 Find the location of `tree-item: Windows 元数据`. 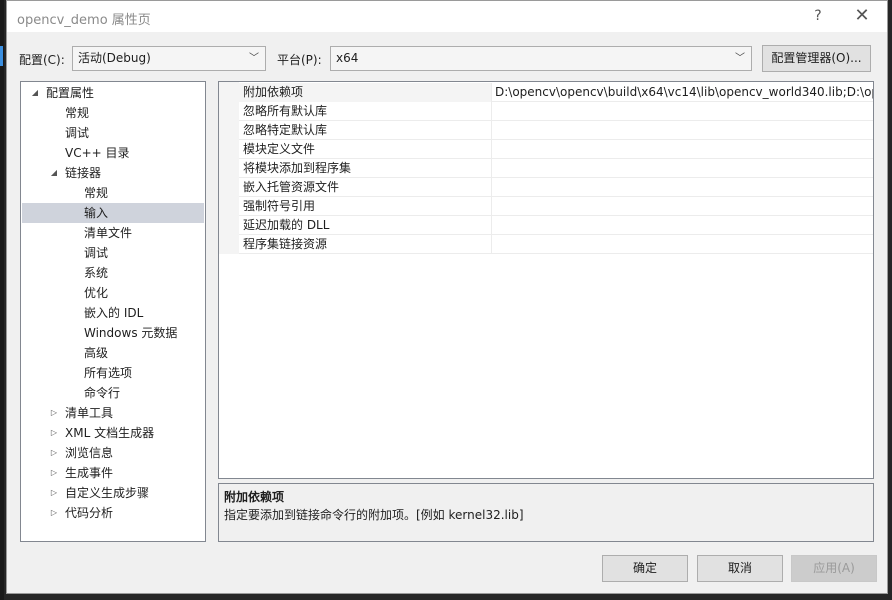

tree-item: Windows 元数据 is located at coordinates (113, 333).